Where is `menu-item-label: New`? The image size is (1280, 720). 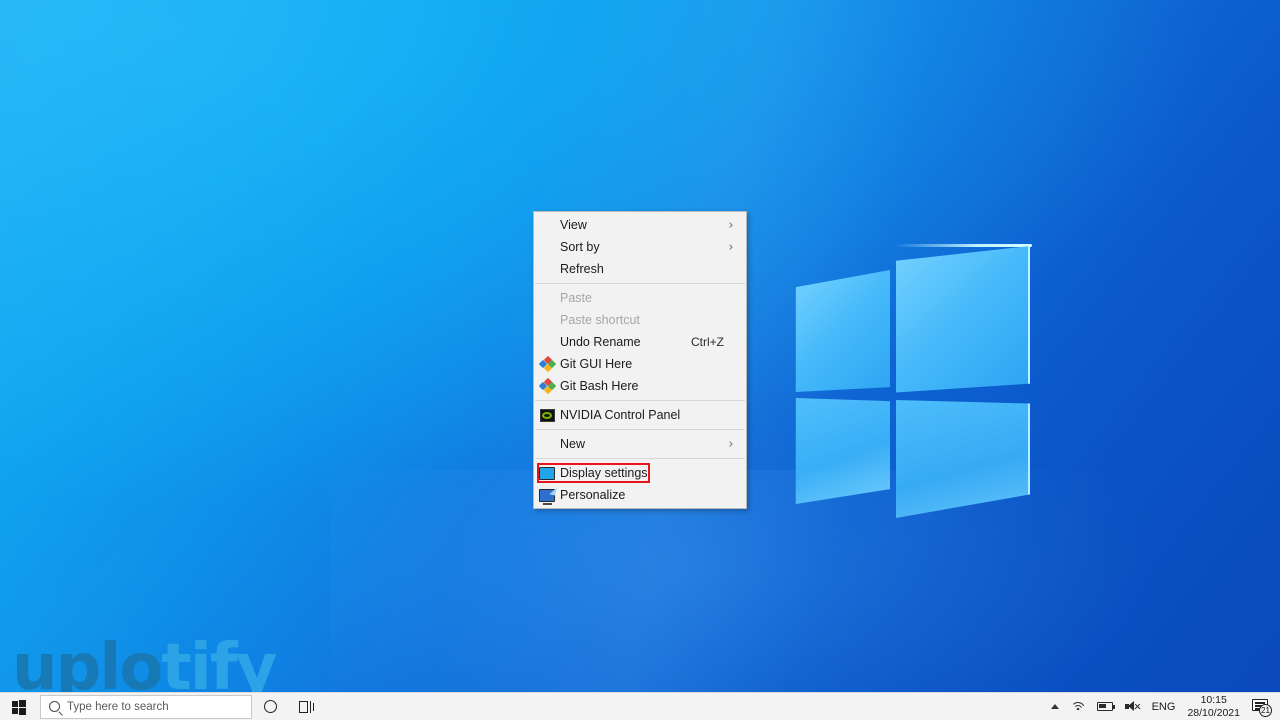 menu-item-label: New is located at coordinates (573, 444).